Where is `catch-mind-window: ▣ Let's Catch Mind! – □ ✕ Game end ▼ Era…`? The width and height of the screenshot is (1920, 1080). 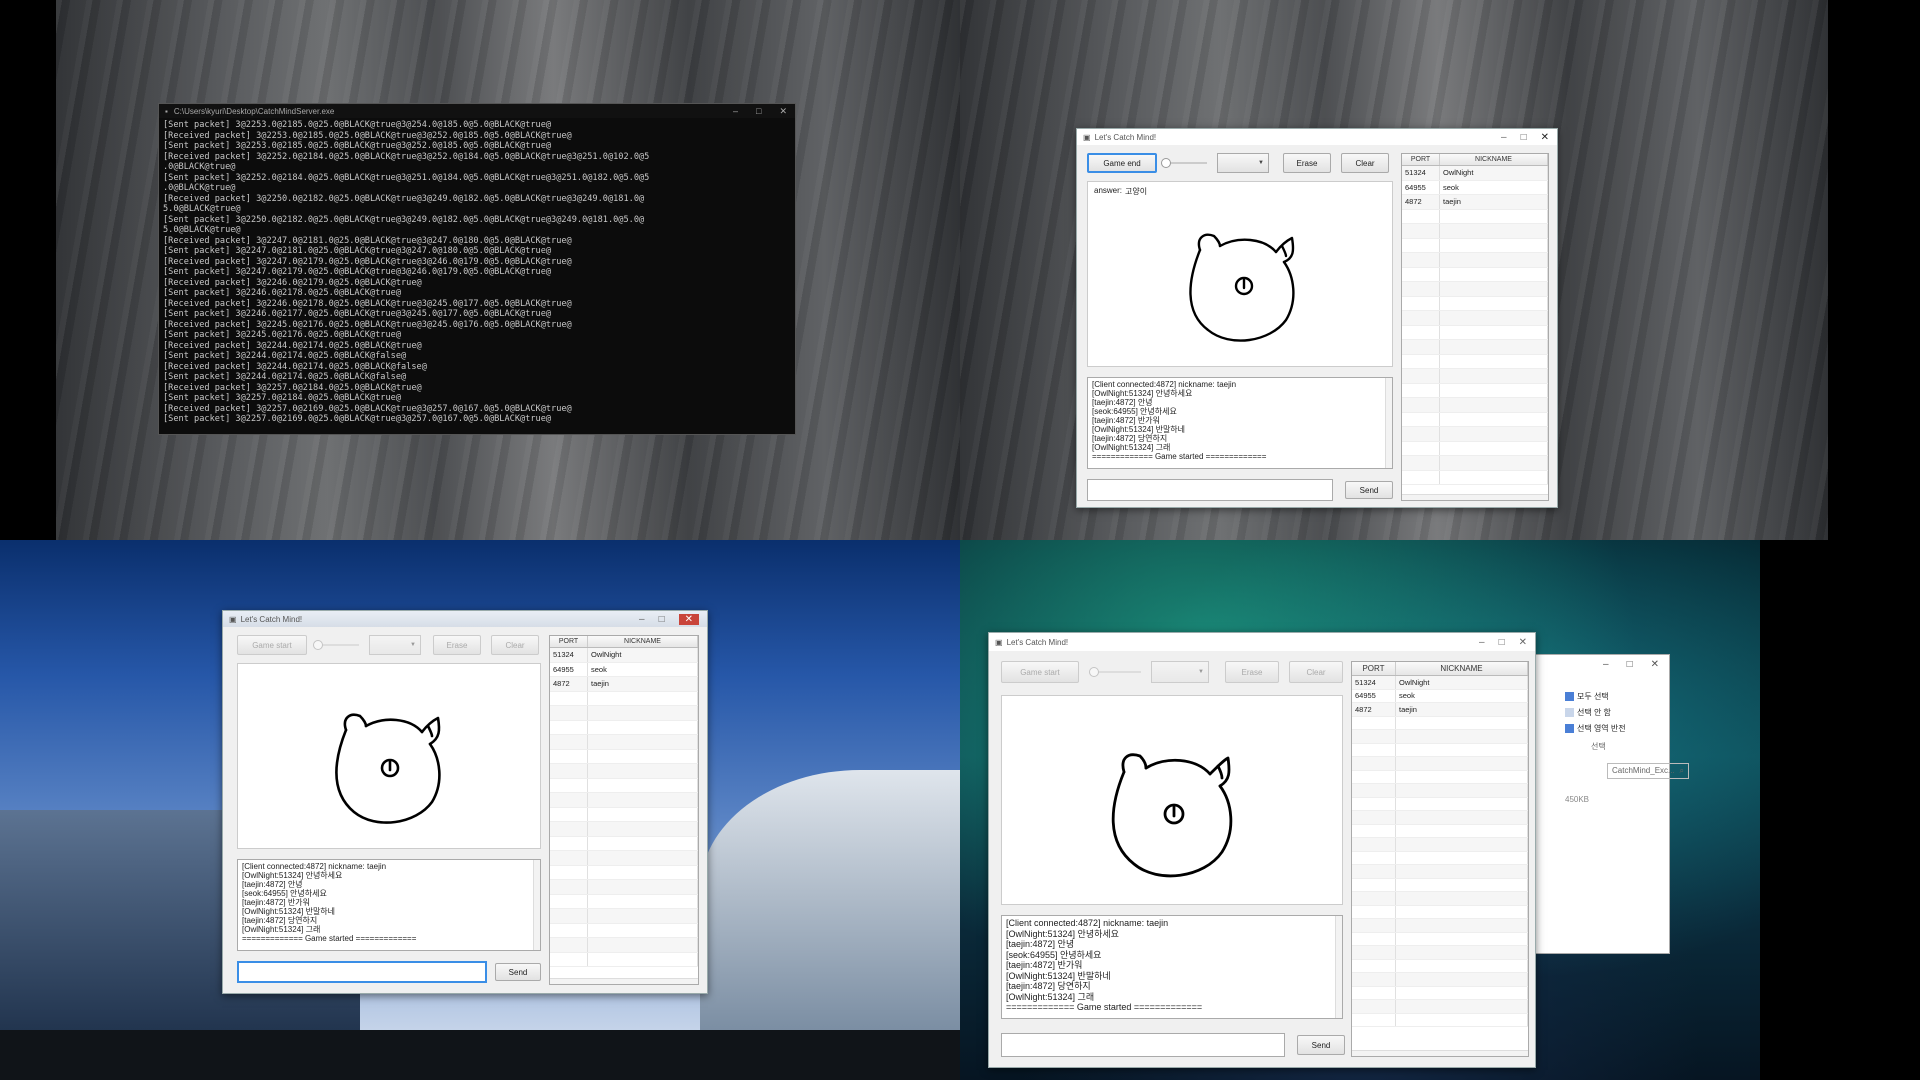 catch-mind-window: ▣ Let's Catch Mind! – □ ✕ Game end ▼ Era… is located at coordinates (1317, 318).